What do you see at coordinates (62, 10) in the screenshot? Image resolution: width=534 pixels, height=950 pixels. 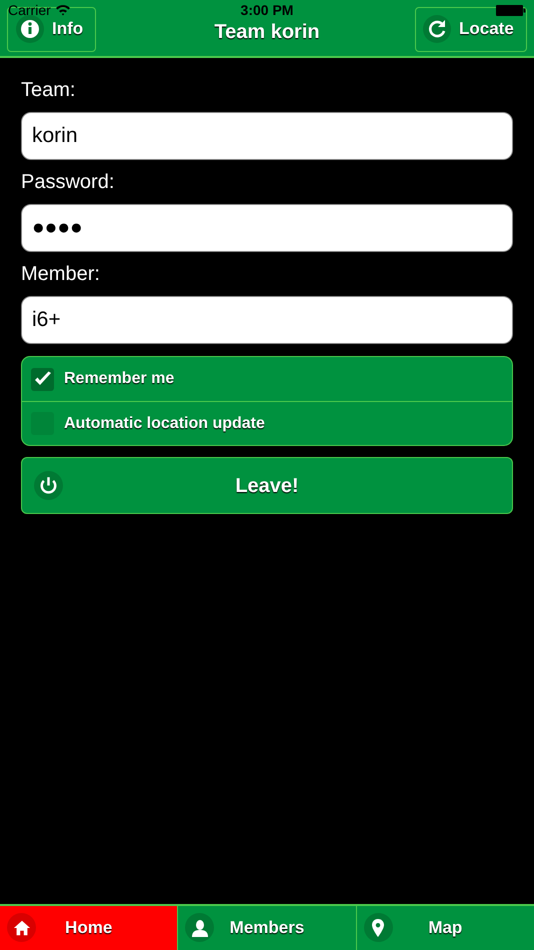 I see `wifi-icon` at bounding box center [62, 10].